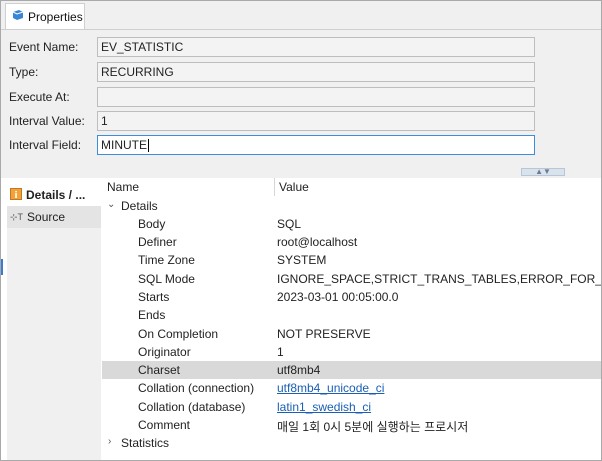 The width and height of the screenshot is (602, 461). What do you see at coordinates (299, 370) in the screenshot?
I see `row-value: utf8mb4` at bounding box center [299, 370].